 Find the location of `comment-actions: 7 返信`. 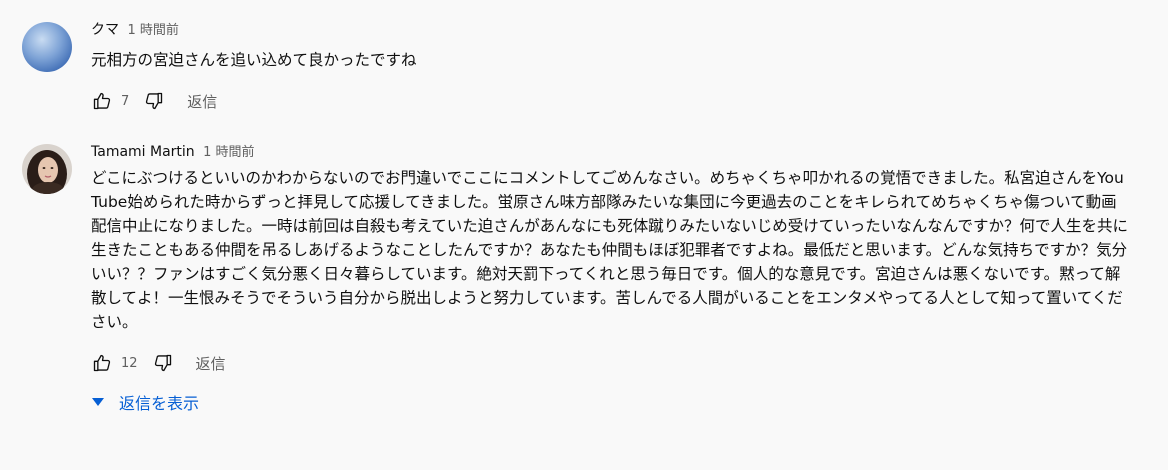

comment-actions: 7 返信 is located at coordinates (609, 101).